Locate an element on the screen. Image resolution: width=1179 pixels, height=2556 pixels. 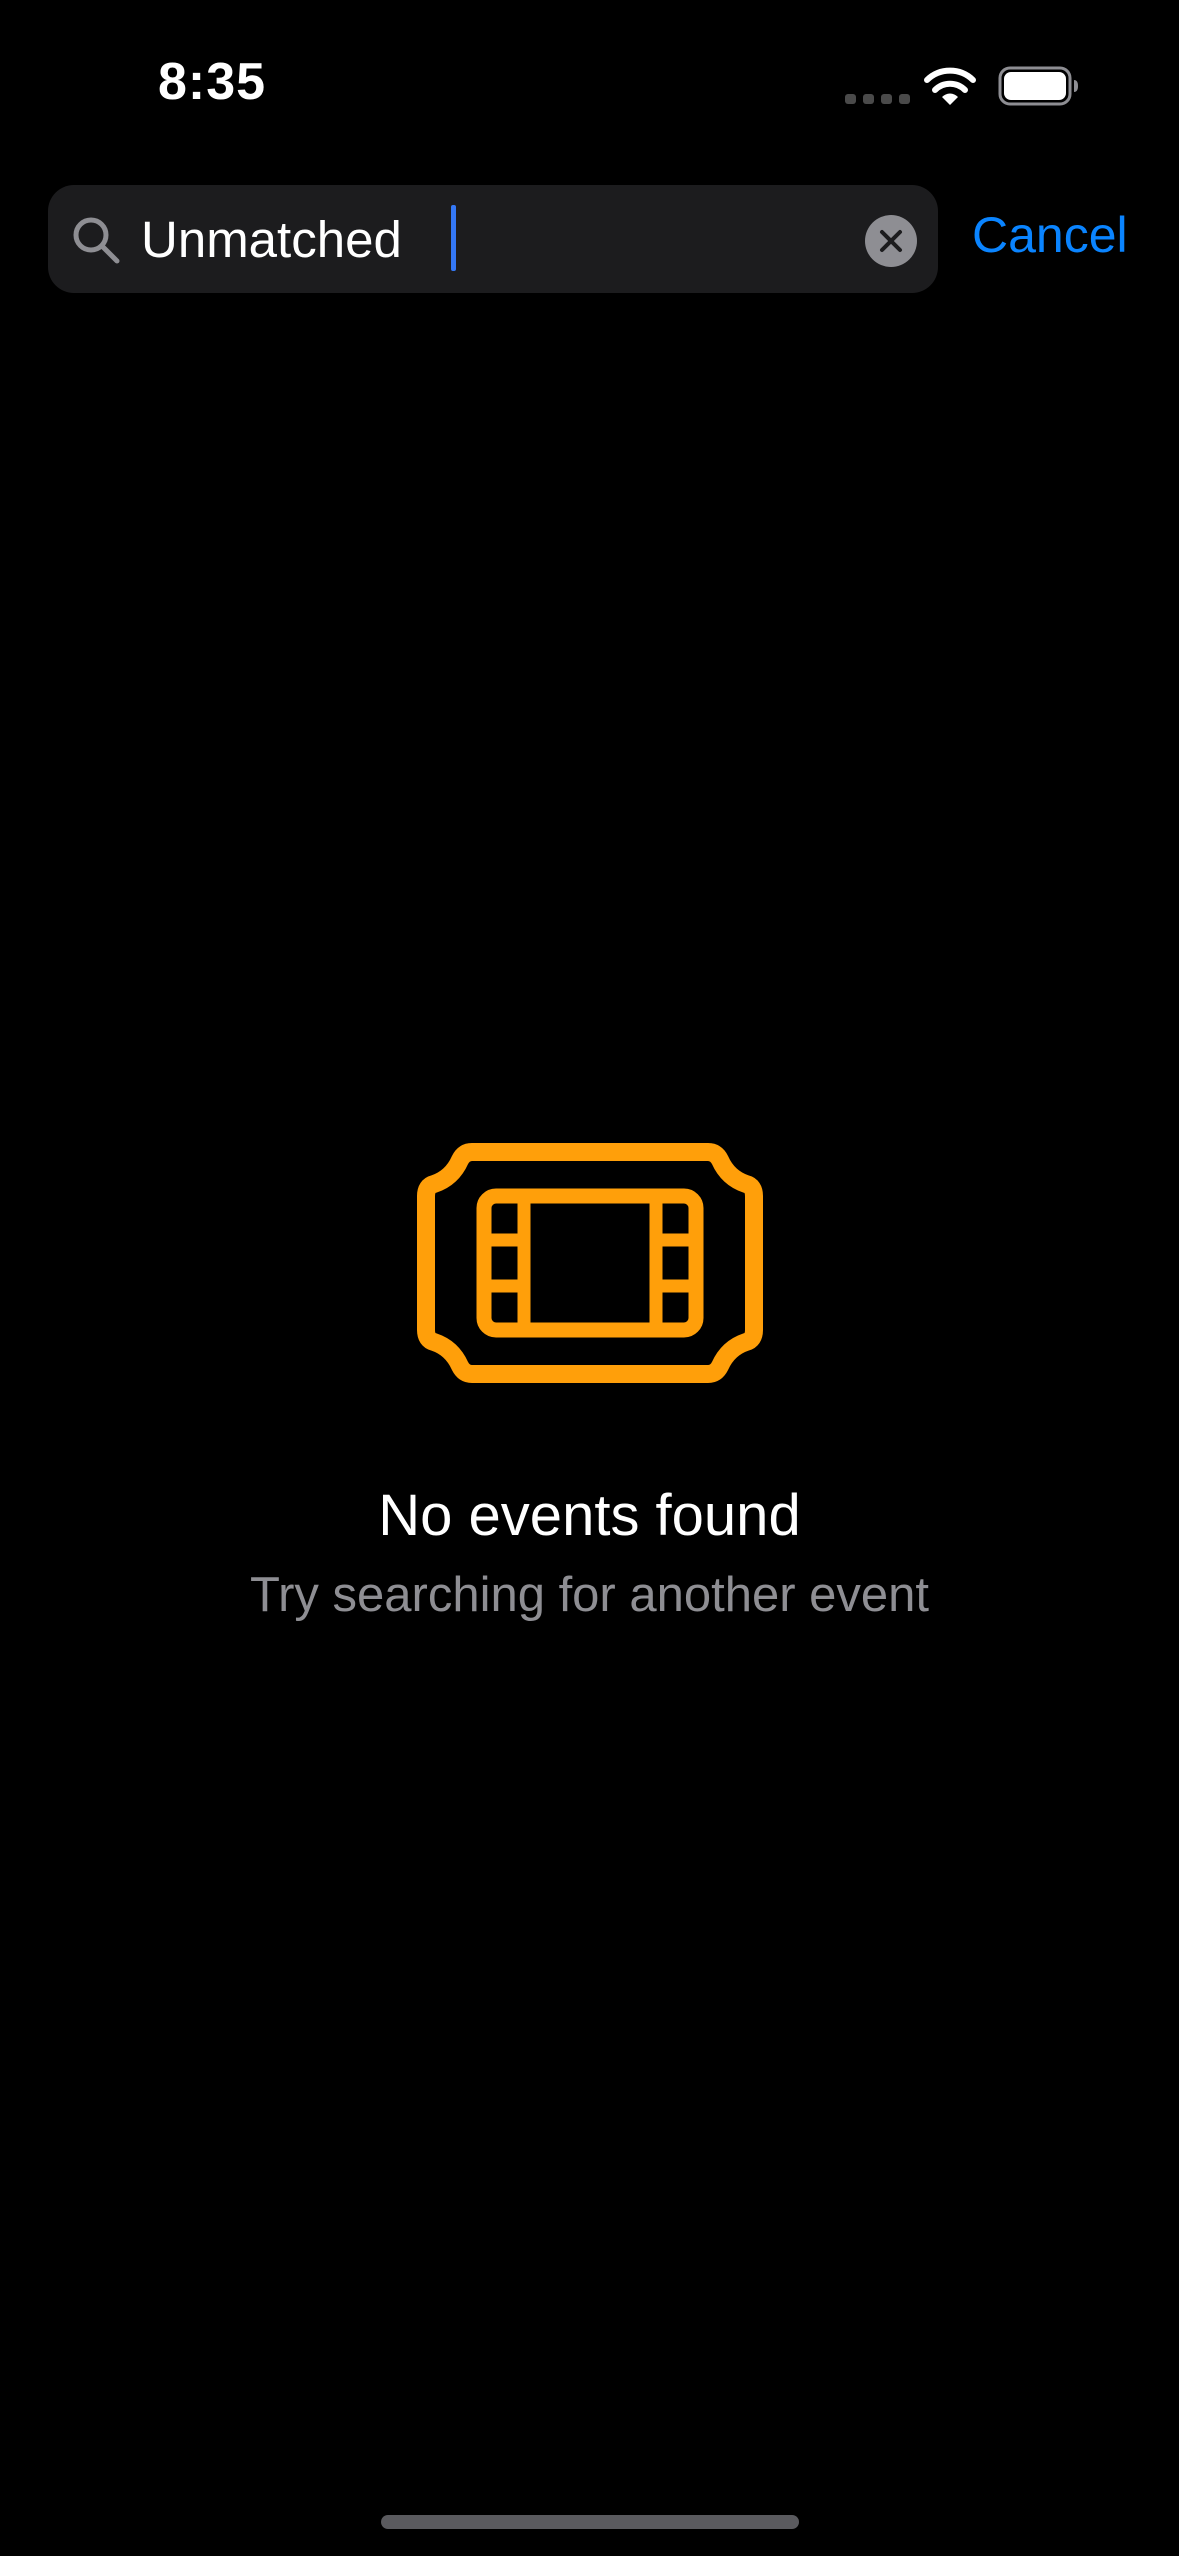
wifi-icon is located at coordinates (950, 86).